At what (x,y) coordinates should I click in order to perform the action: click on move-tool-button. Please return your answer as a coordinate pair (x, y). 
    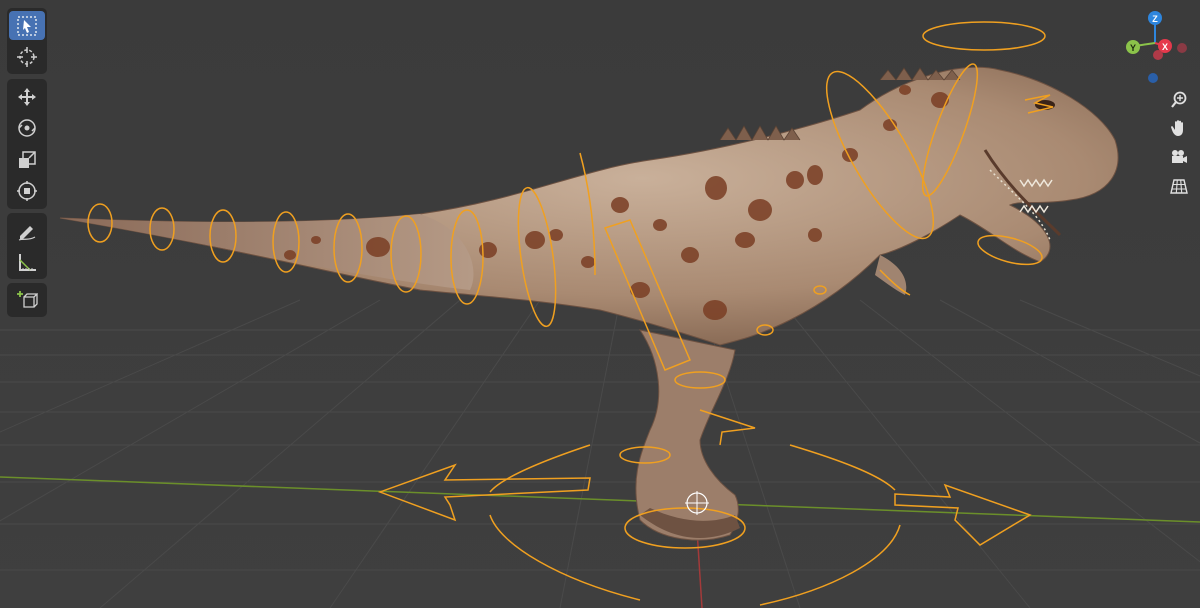
    Looking at the image, I should click on (27, 97).